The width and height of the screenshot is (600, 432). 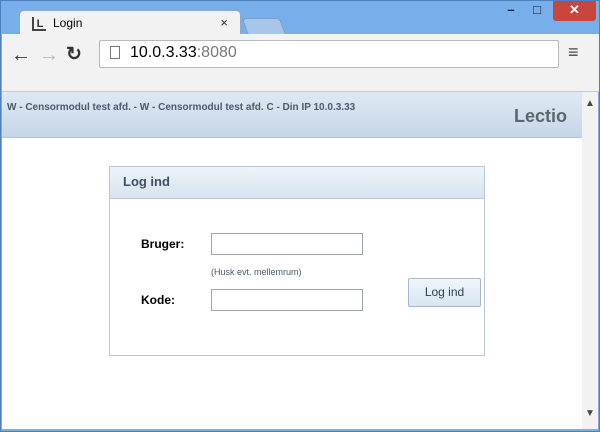 What do you see at coordinates (130, 23) in the screenshot?
I see `tab-login: L Login ×` at bounding box center [130, 23].